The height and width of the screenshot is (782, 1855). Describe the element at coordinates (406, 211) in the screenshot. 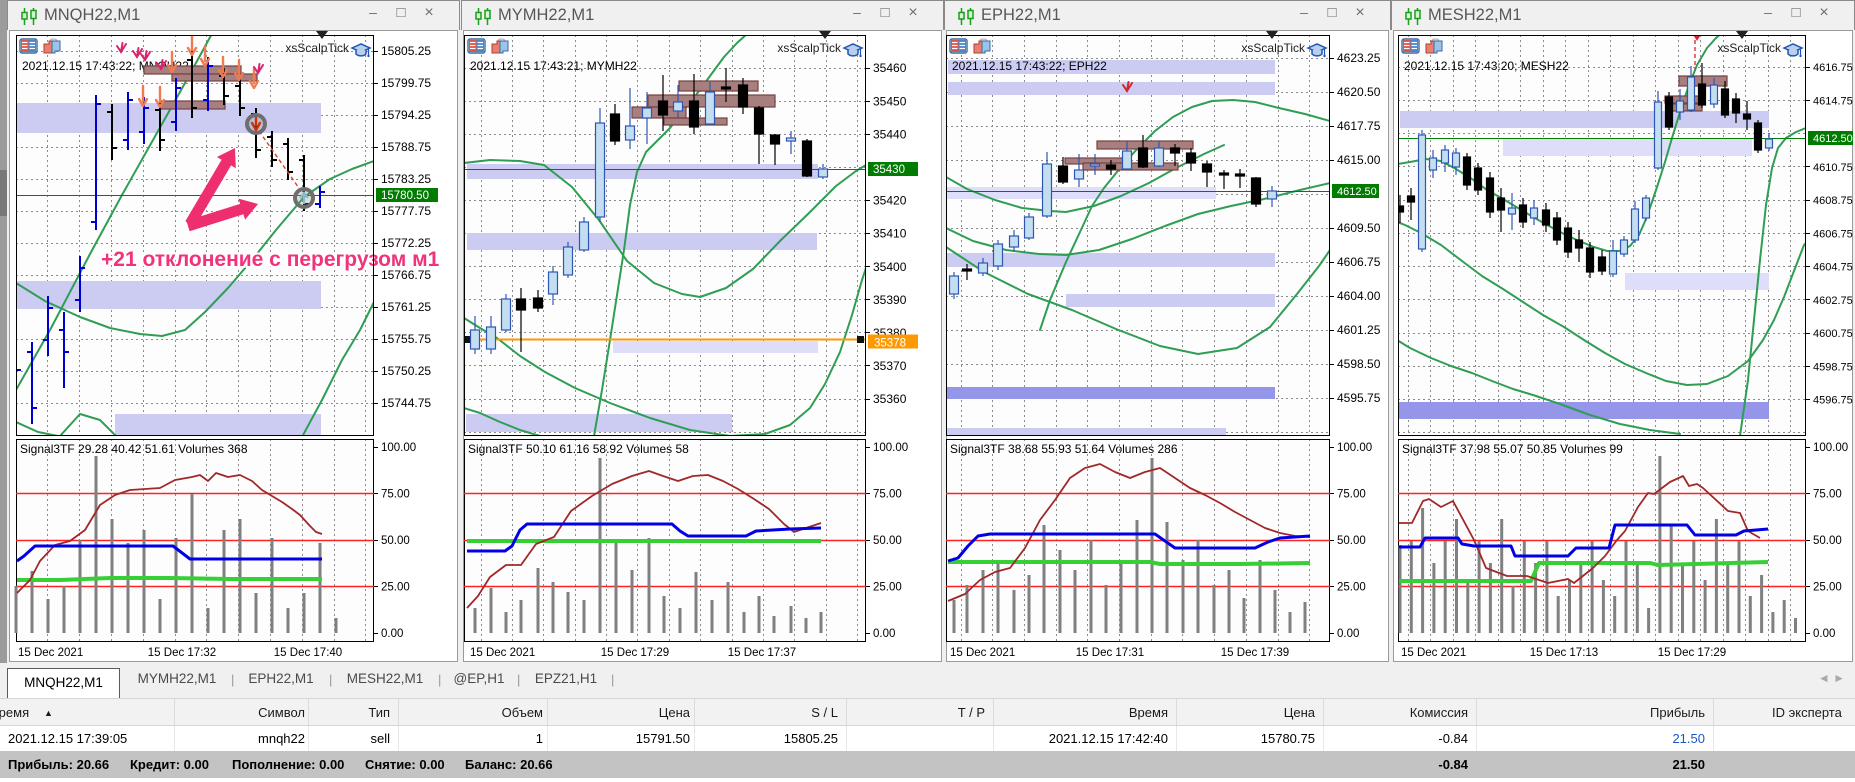

I see `svg-text: 15777.75` at that location.